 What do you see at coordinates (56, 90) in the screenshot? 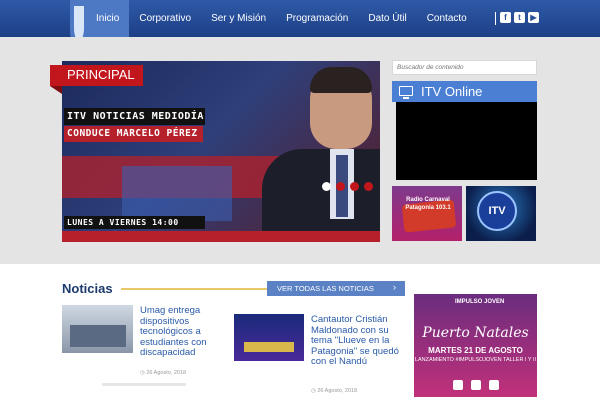
I see `badge-fold` at bounding box center [56, 90].